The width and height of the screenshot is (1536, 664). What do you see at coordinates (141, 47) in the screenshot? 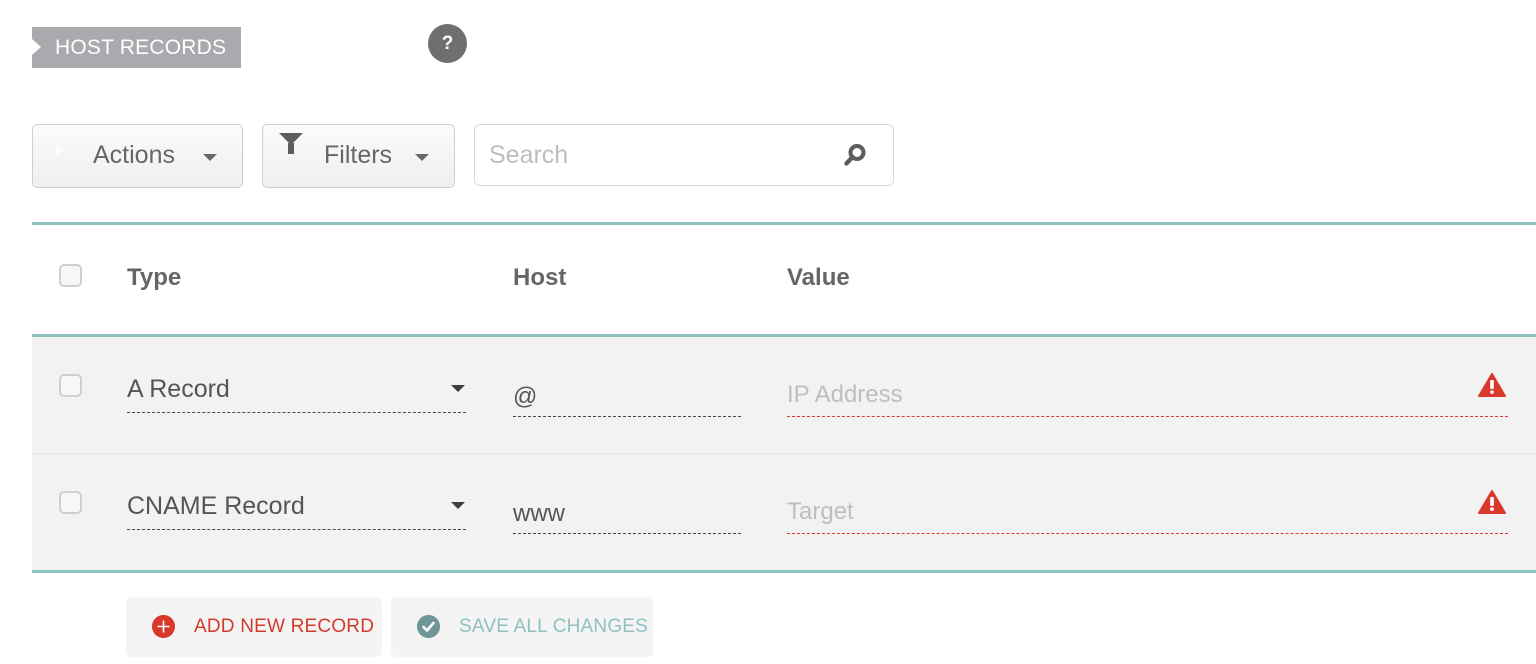
I see `section-title: HOST RECORDS` at bounding box center [141, 47].